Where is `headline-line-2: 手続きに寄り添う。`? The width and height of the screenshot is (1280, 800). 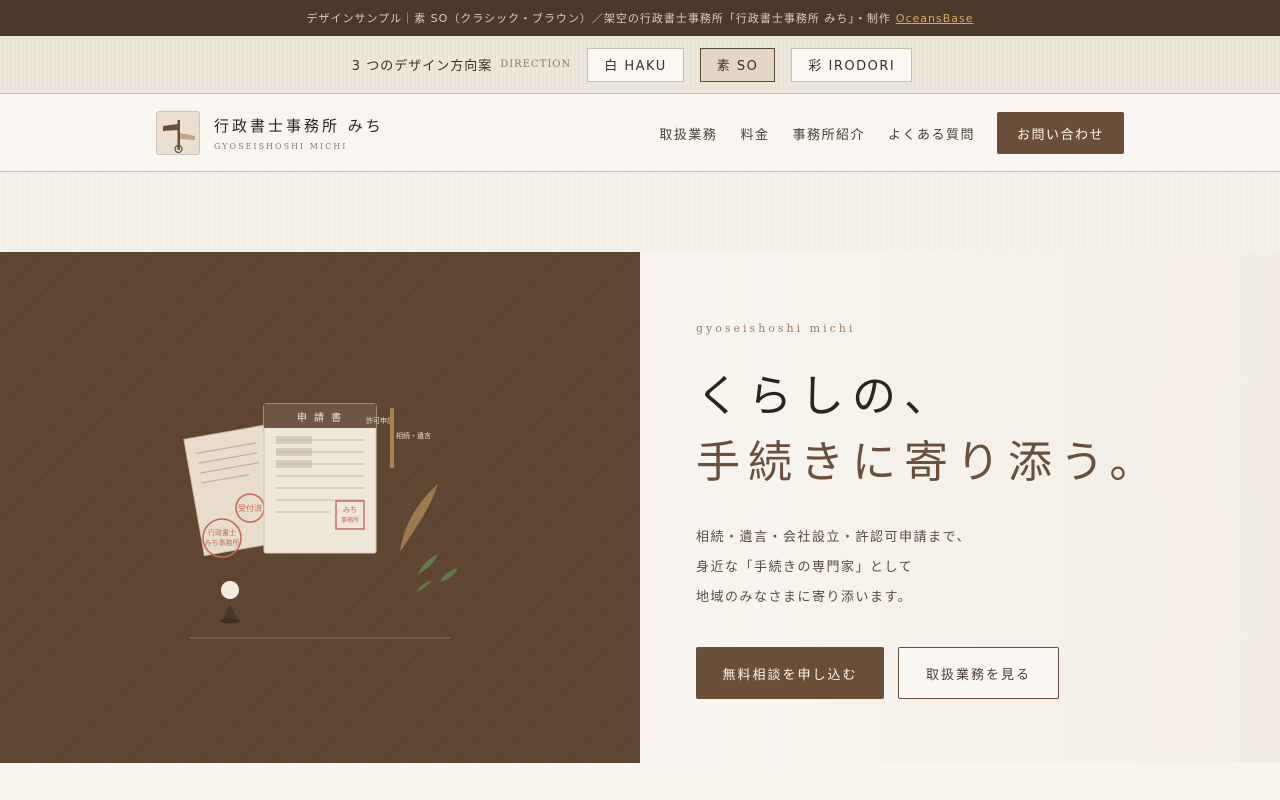 headline-line-2: 手続きに寄り添う。 is located at coordinates (929, 462).